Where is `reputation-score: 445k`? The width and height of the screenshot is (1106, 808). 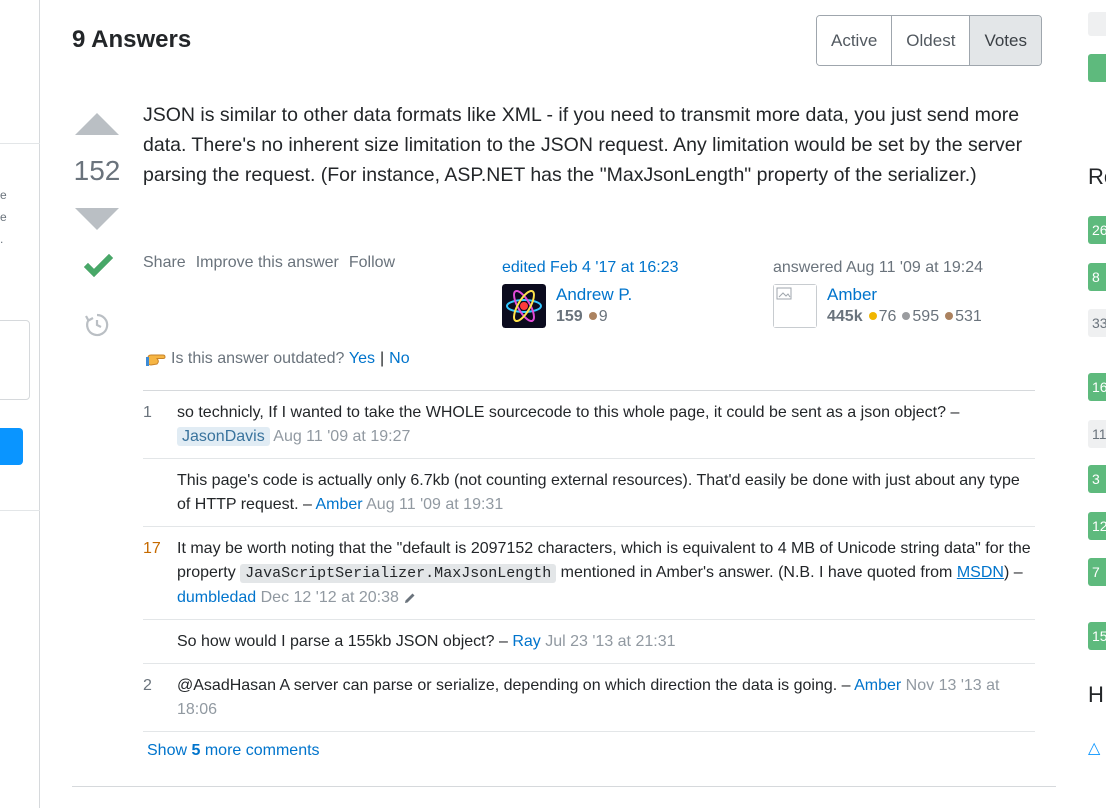 reputation-score: 445k is located at coordinates (845, 316).